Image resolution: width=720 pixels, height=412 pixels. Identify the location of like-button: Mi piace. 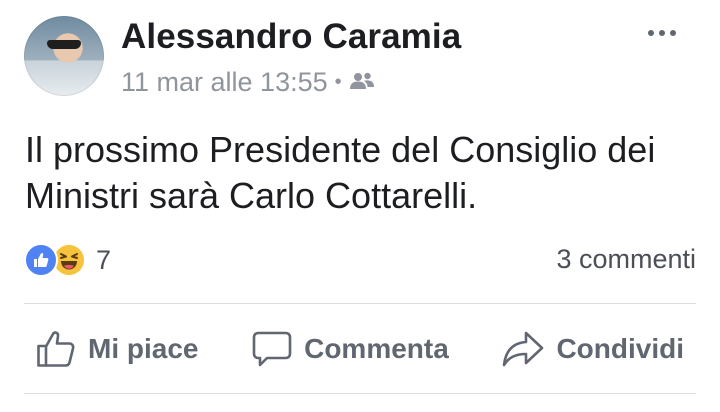
(117, 349).